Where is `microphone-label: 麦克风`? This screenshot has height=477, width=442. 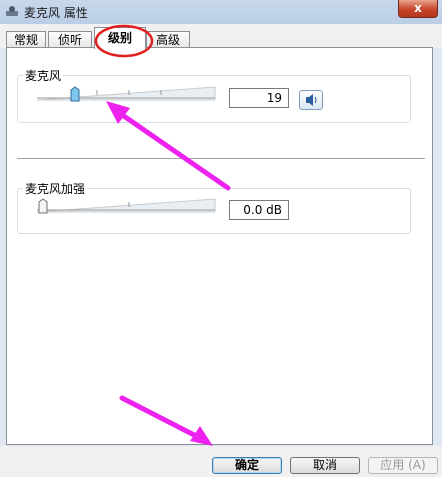 microphone-label: 麦克风 is located at coordinates (43, 75).